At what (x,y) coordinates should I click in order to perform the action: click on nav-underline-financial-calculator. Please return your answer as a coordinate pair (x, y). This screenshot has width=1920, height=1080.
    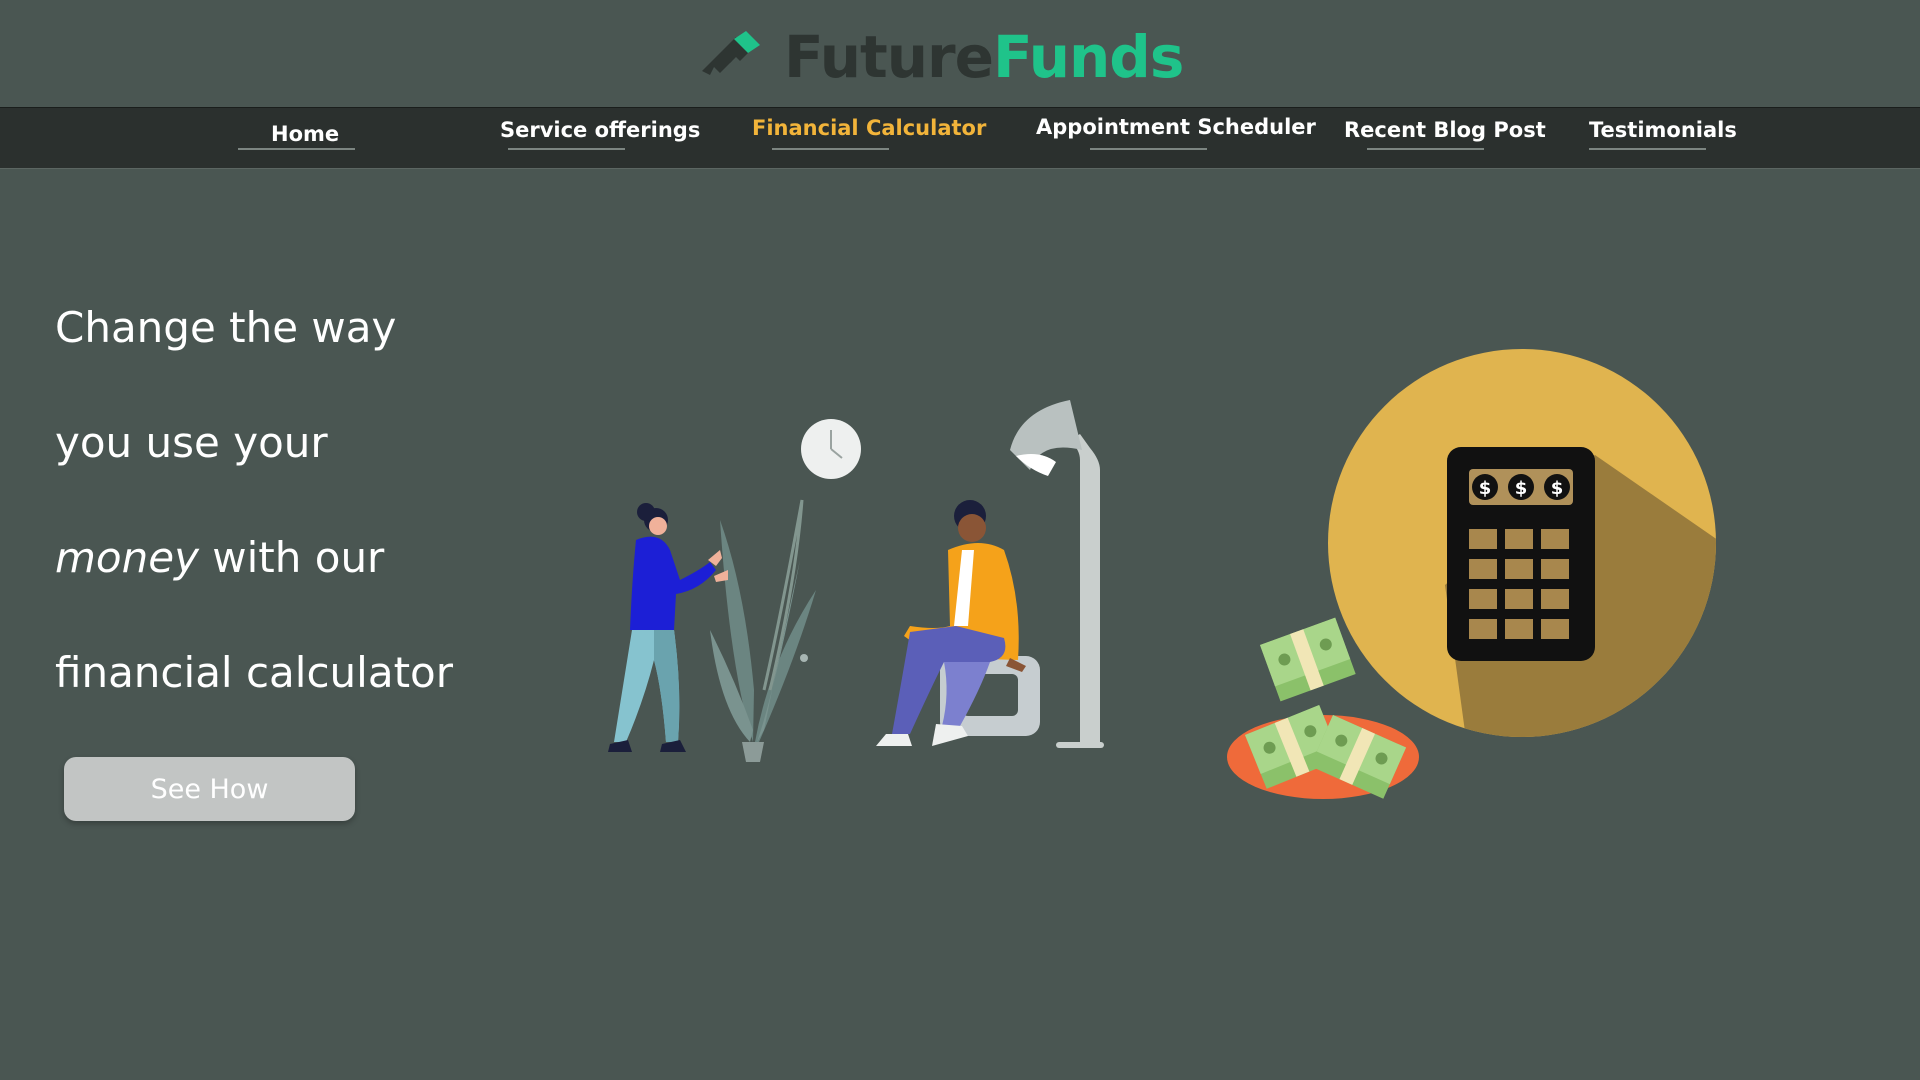
    Looking at the image, I should click on (830, 149).